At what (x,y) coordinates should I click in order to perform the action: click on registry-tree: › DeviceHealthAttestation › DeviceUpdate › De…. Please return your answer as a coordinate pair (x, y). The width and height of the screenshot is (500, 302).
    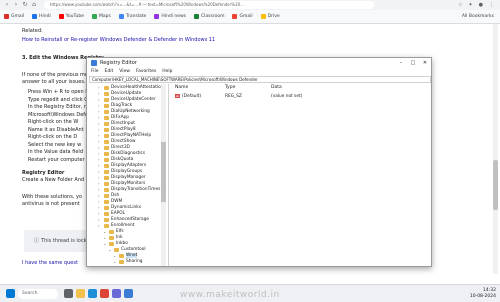
    Looking at the image, I should click on (129, 175).